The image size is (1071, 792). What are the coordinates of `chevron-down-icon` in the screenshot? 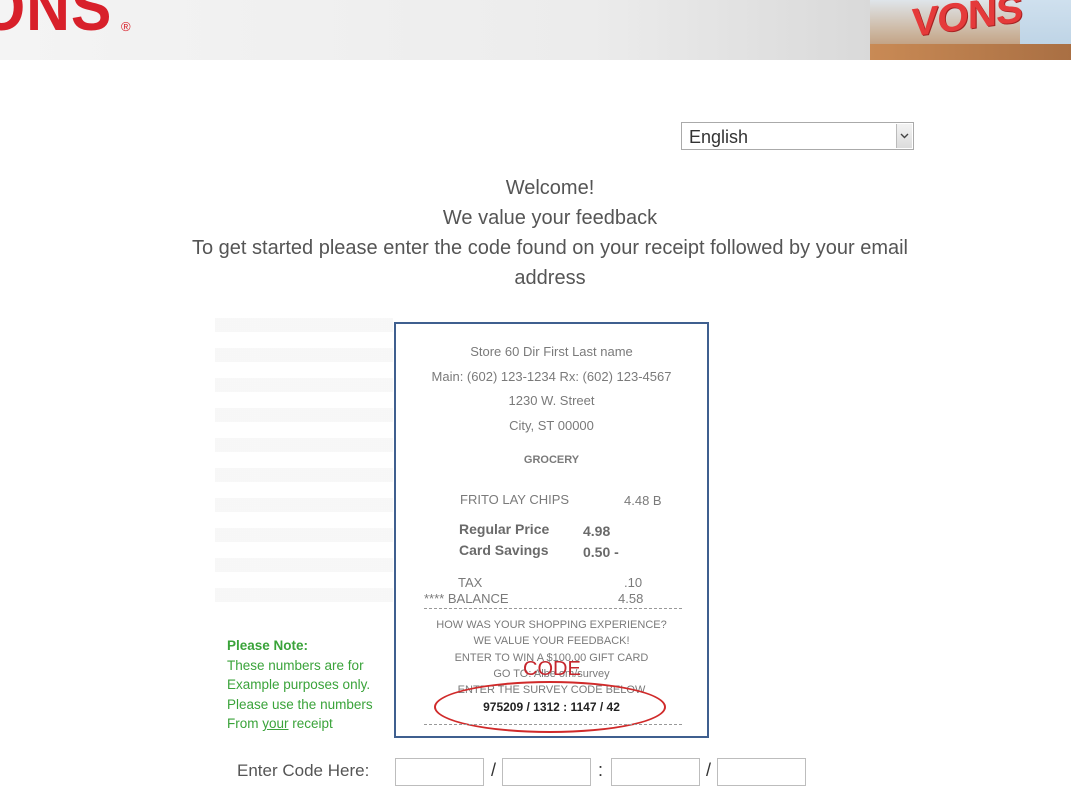 It's located at (904, 136).